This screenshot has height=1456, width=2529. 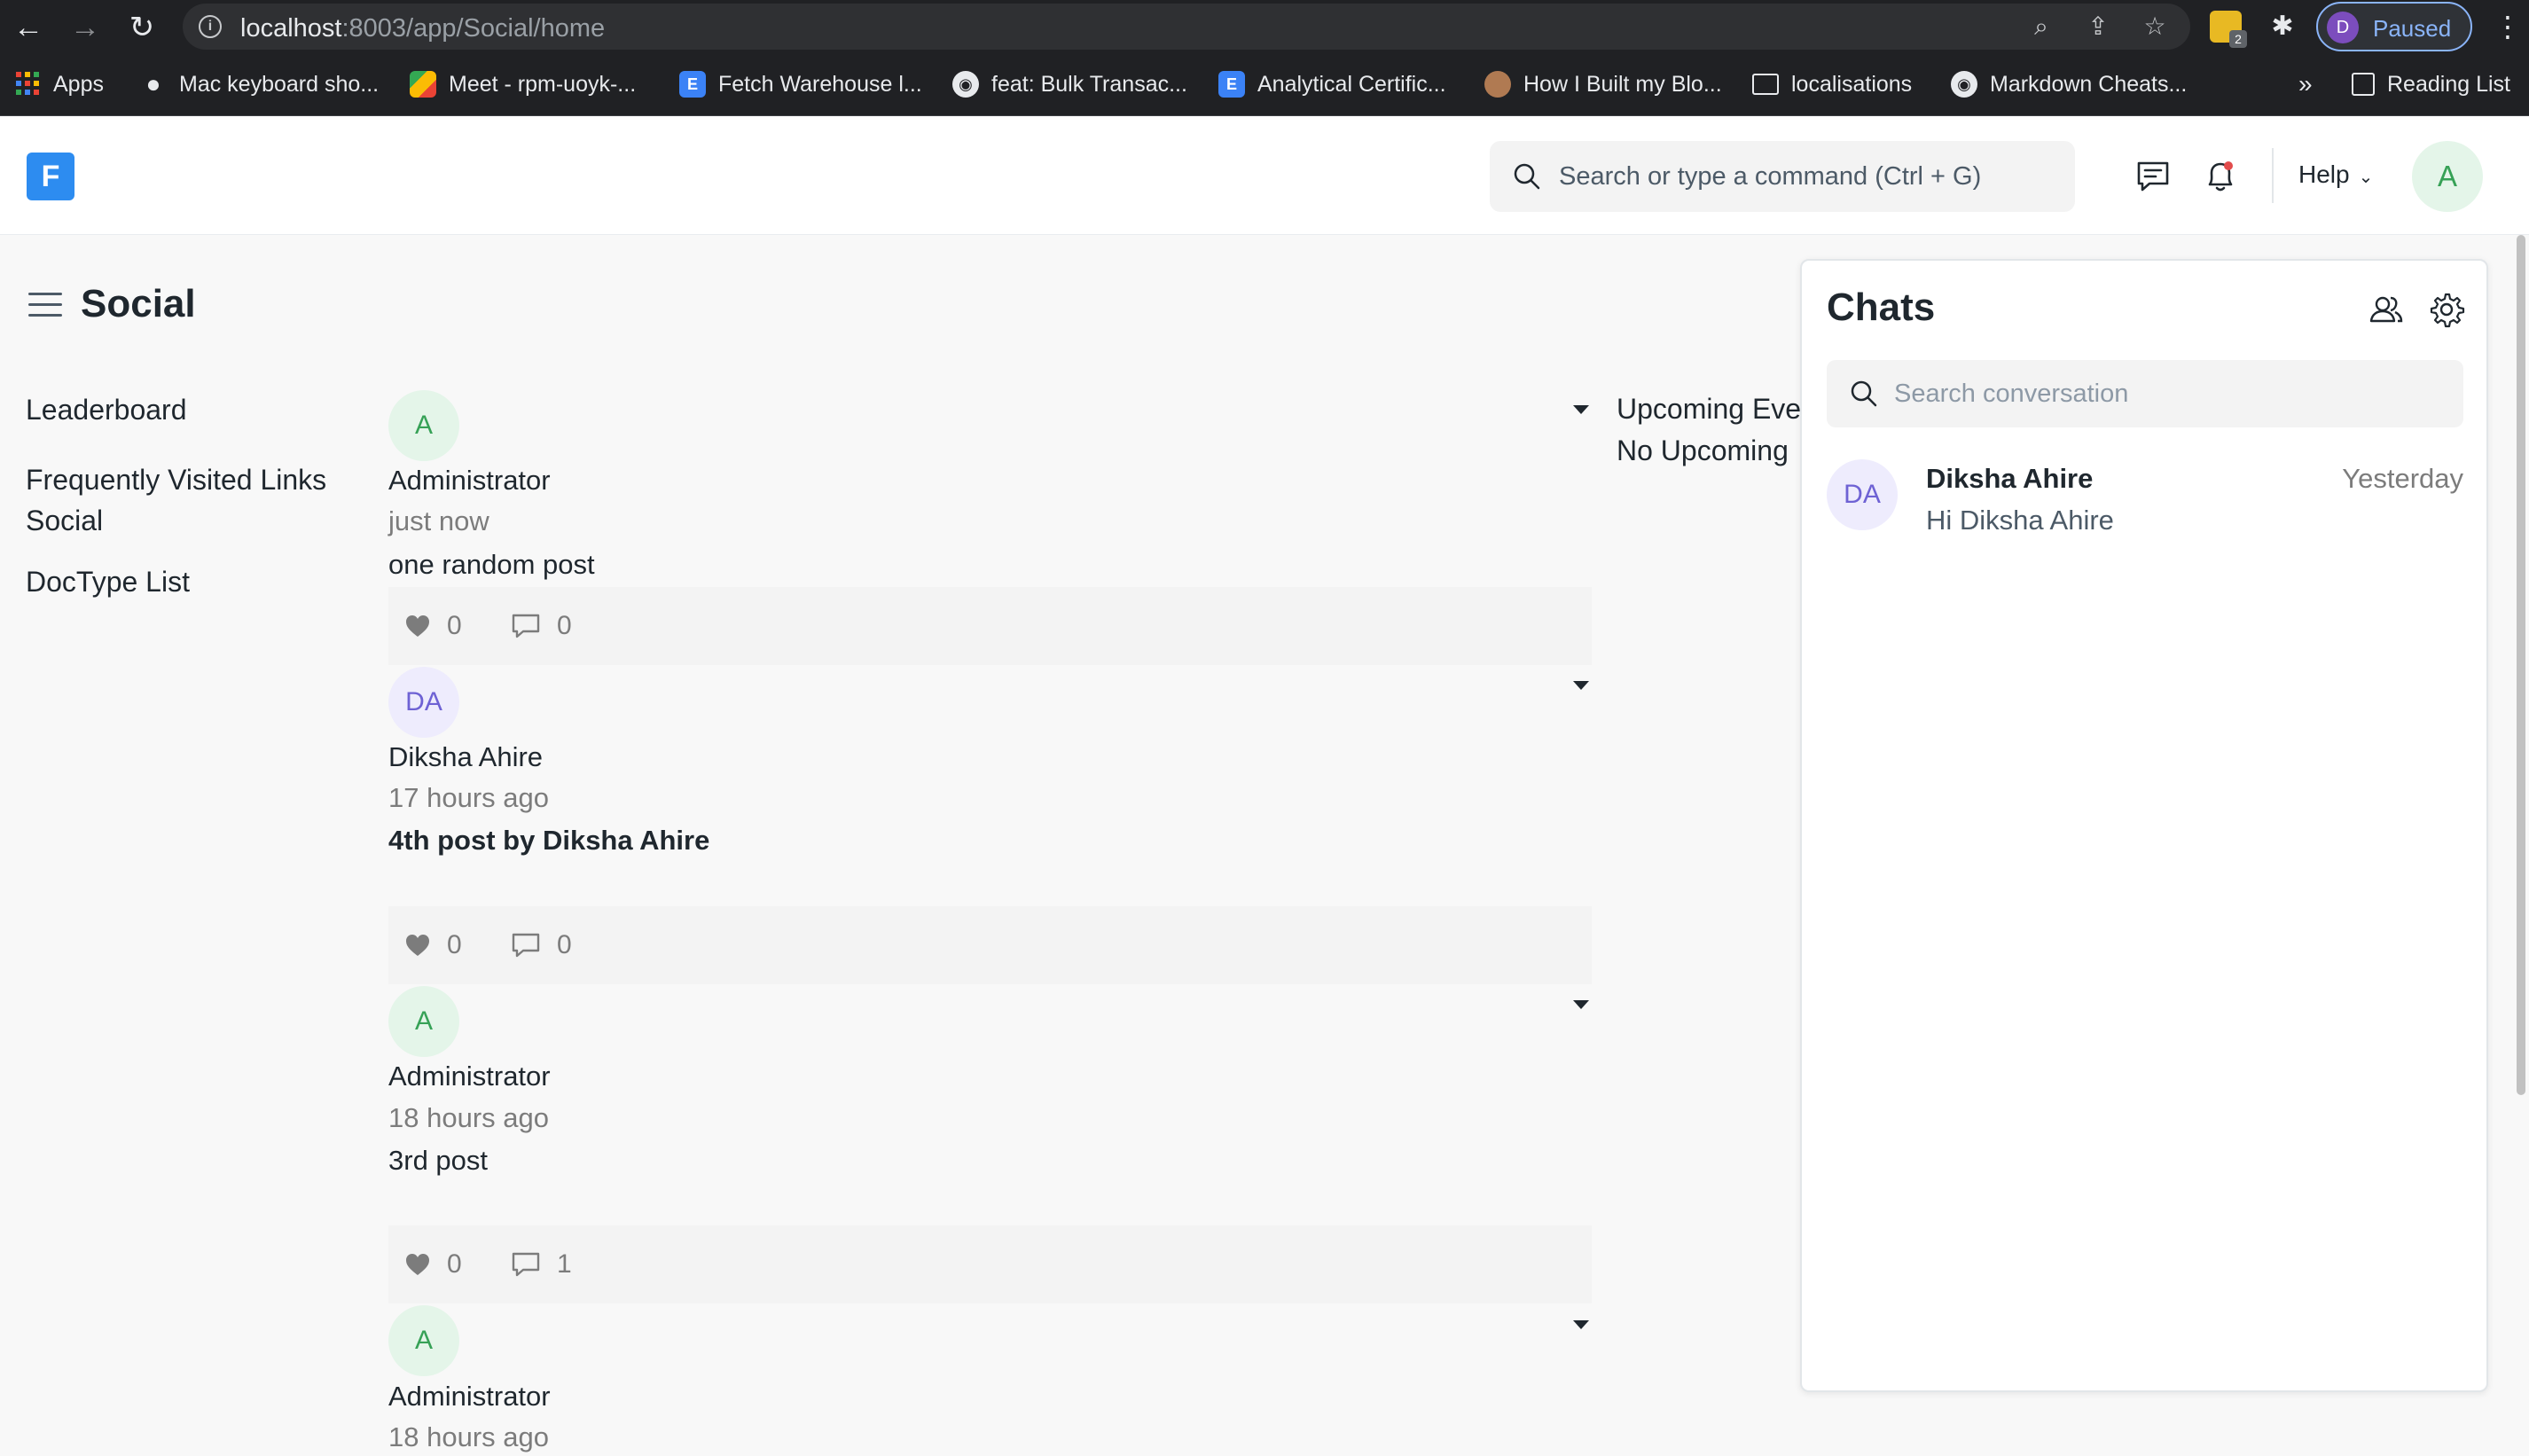 I want to click on url-host: localhost, so click(x=291, y=28).